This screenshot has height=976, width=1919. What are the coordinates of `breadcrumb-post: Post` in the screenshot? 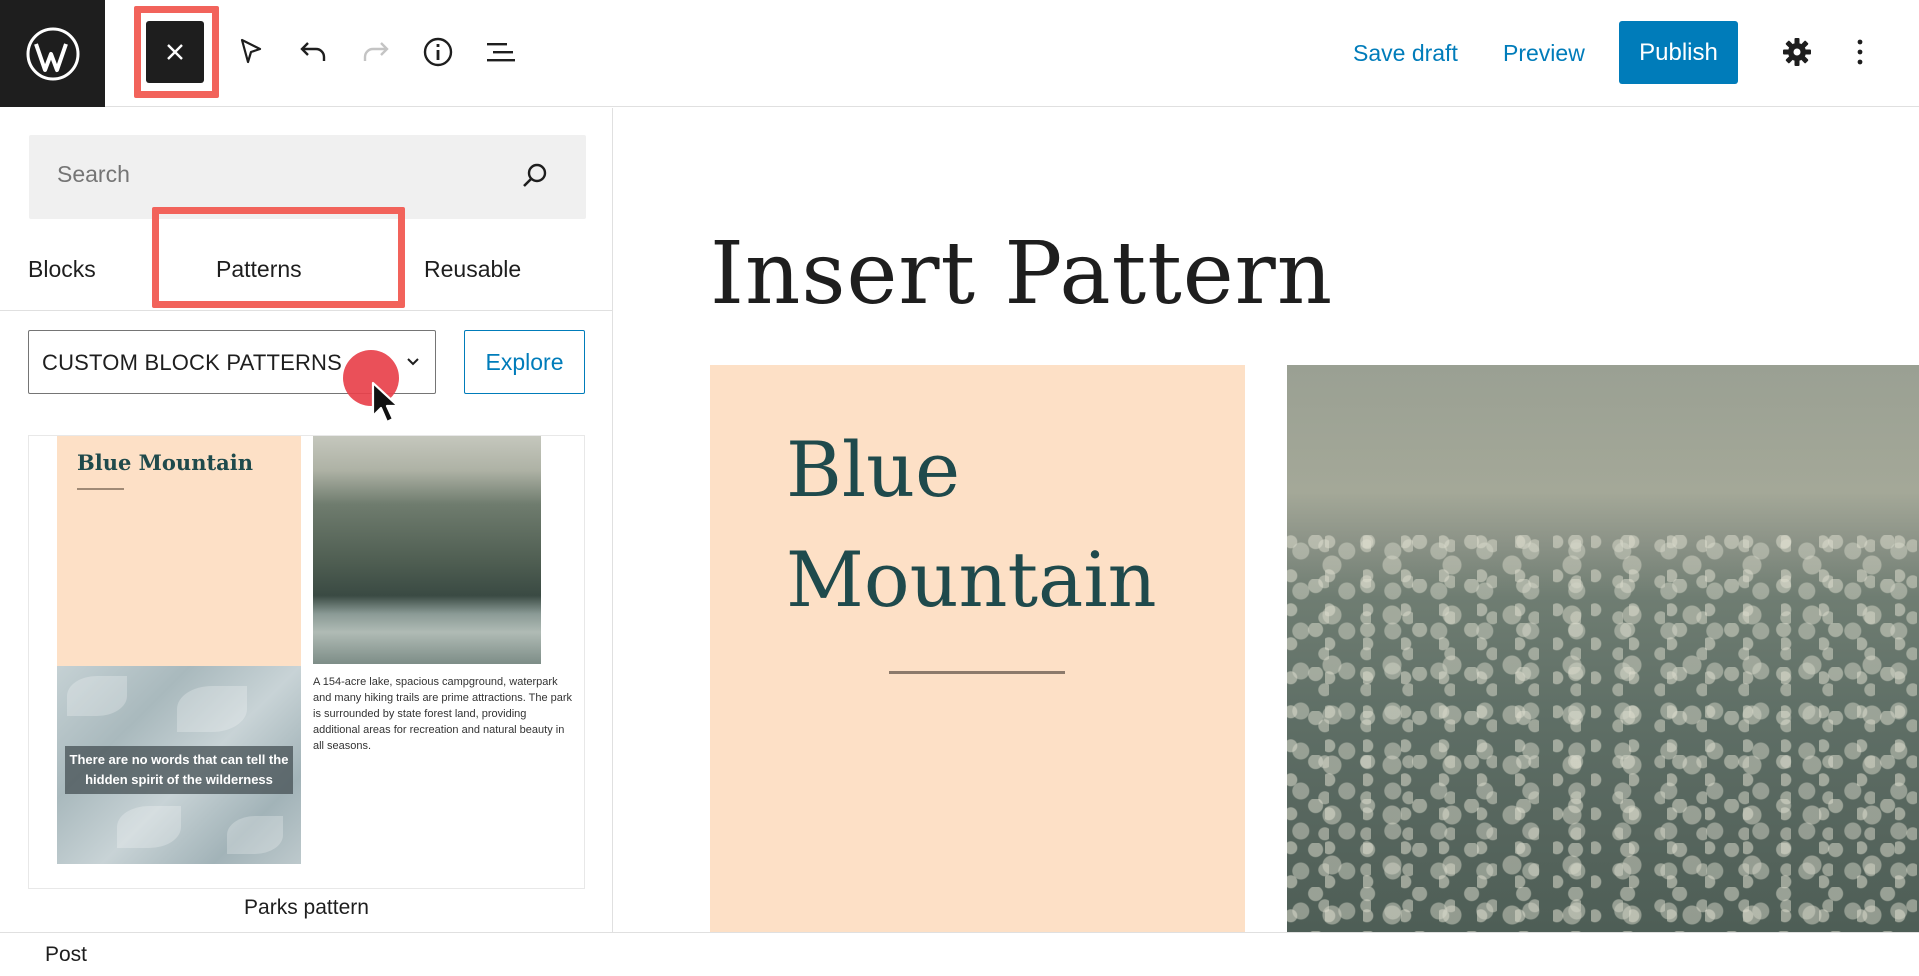 It's located at (66, 955).